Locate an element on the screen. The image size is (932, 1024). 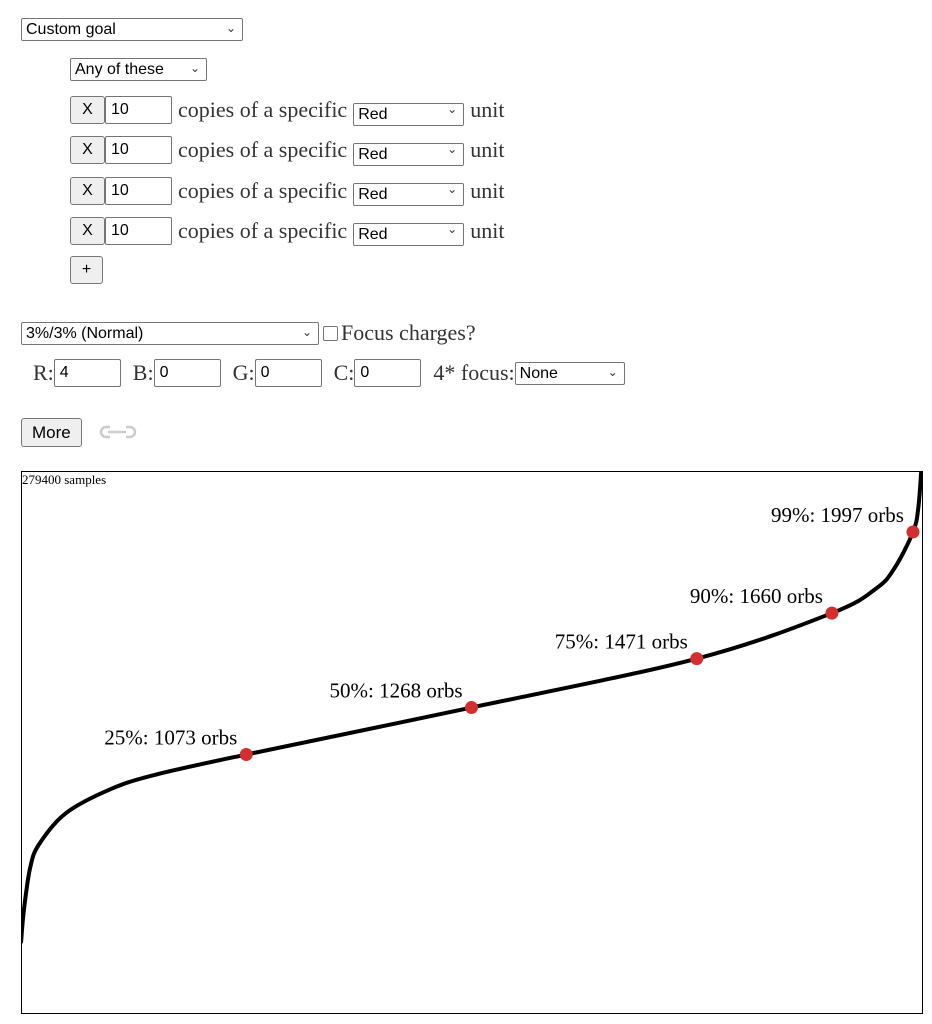
percentile-label: 25%: 1073 orbs is located at coordinates (170, 738).